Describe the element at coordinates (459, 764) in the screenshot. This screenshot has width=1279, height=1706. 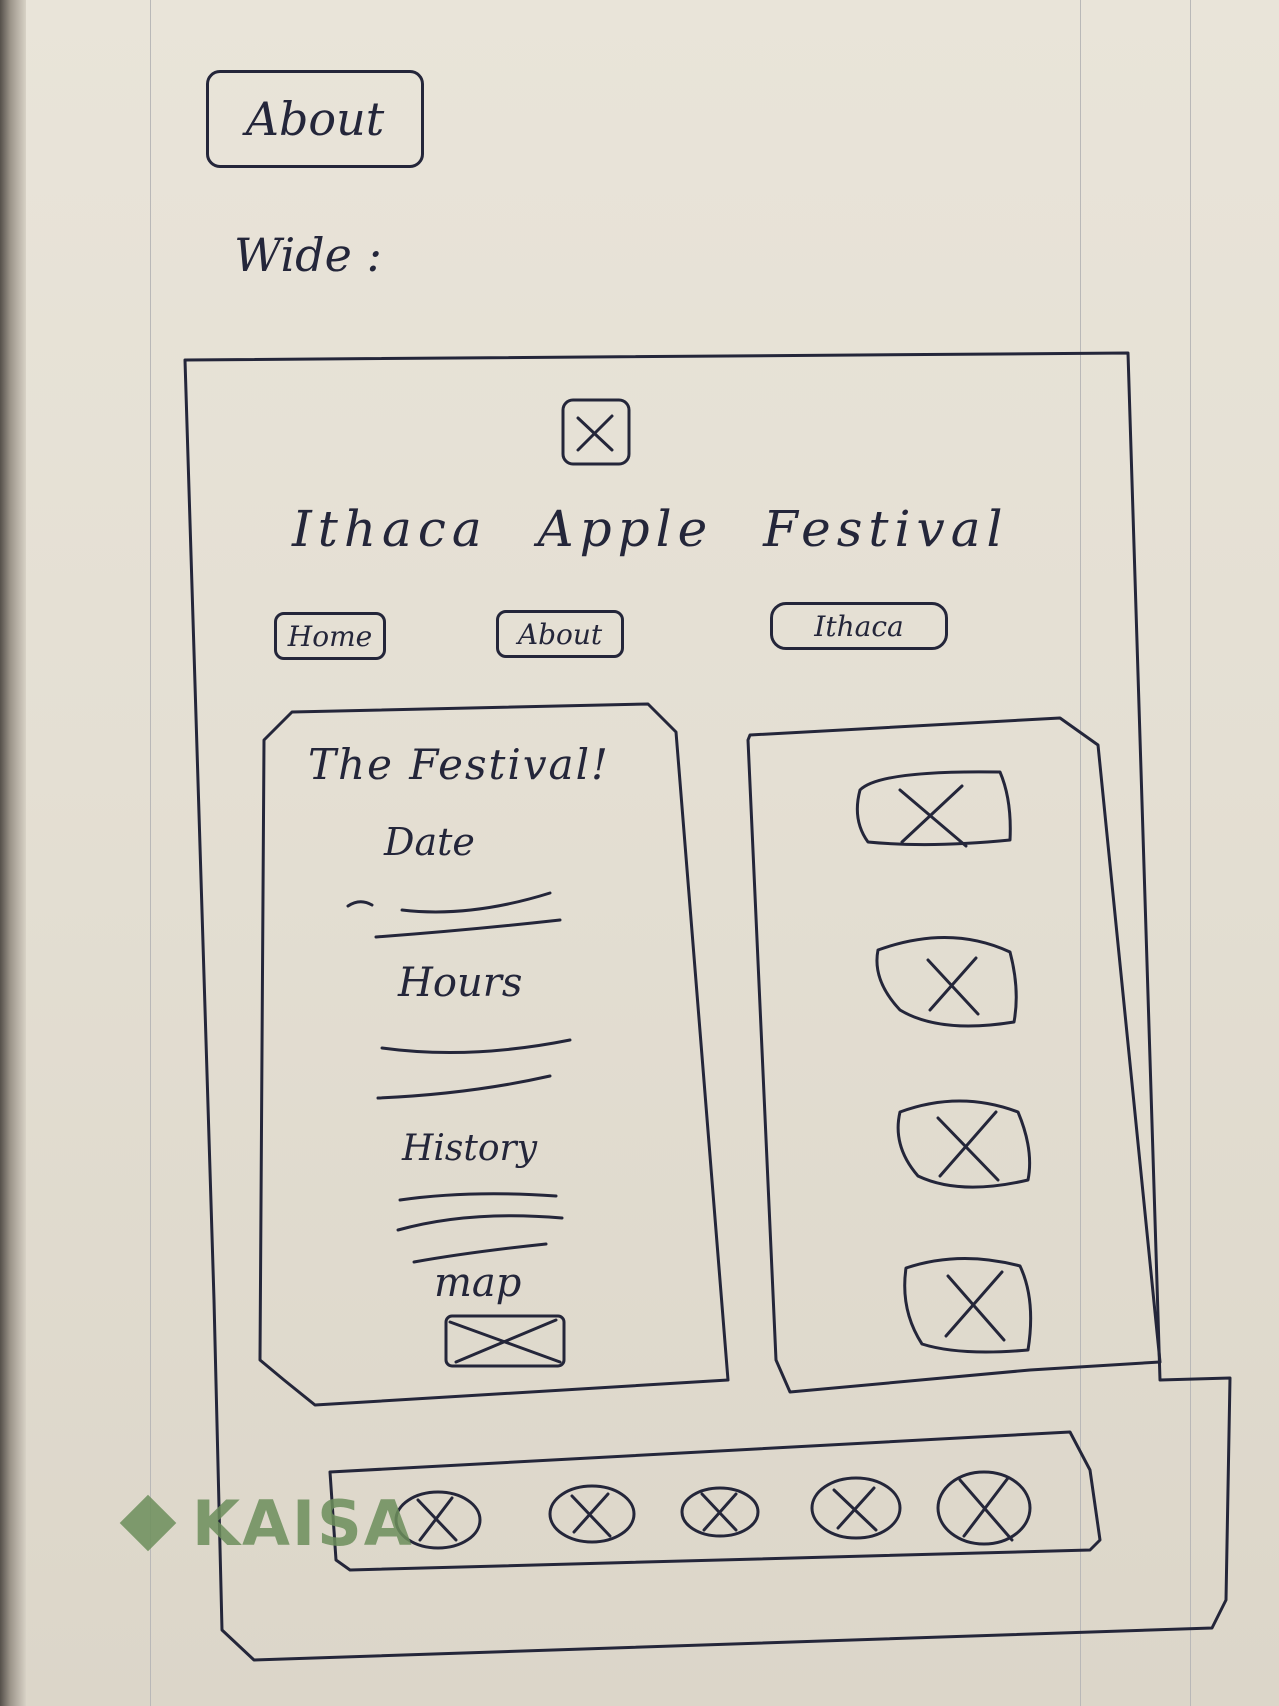
I see `festival-heading: The Festival!` at that location.